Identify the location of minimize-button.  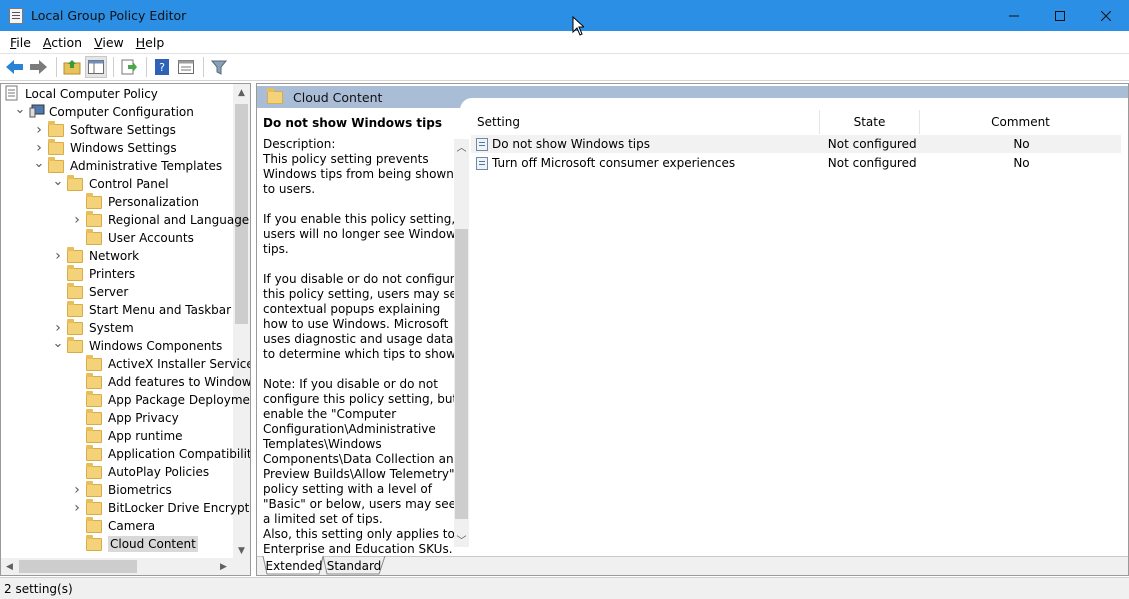
(1014, 15).